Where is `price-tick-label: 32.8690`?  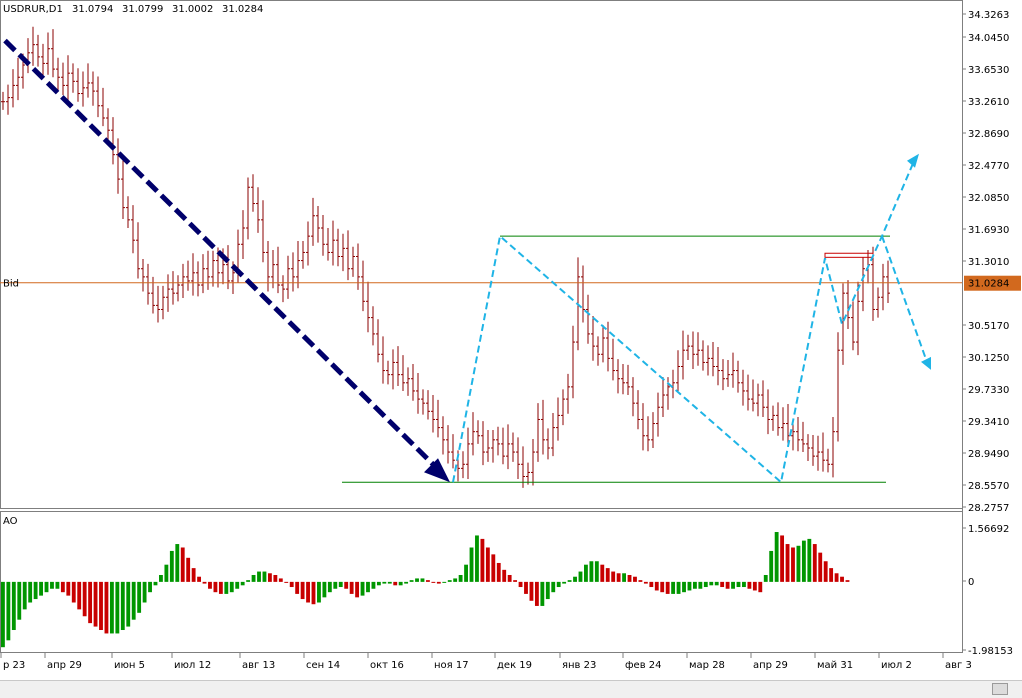 price-tick-label: 32.8690 is located at coordinates (988, 134).